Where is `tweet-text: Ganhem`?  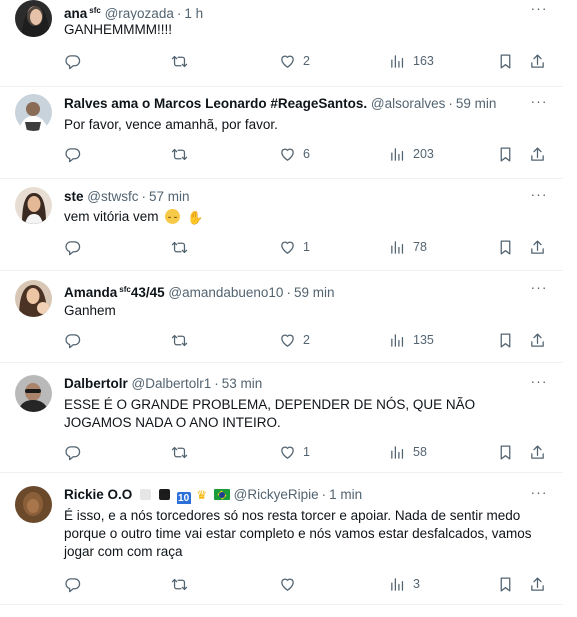
tweet-text: Ganhem is located at coordinates (90, 310).